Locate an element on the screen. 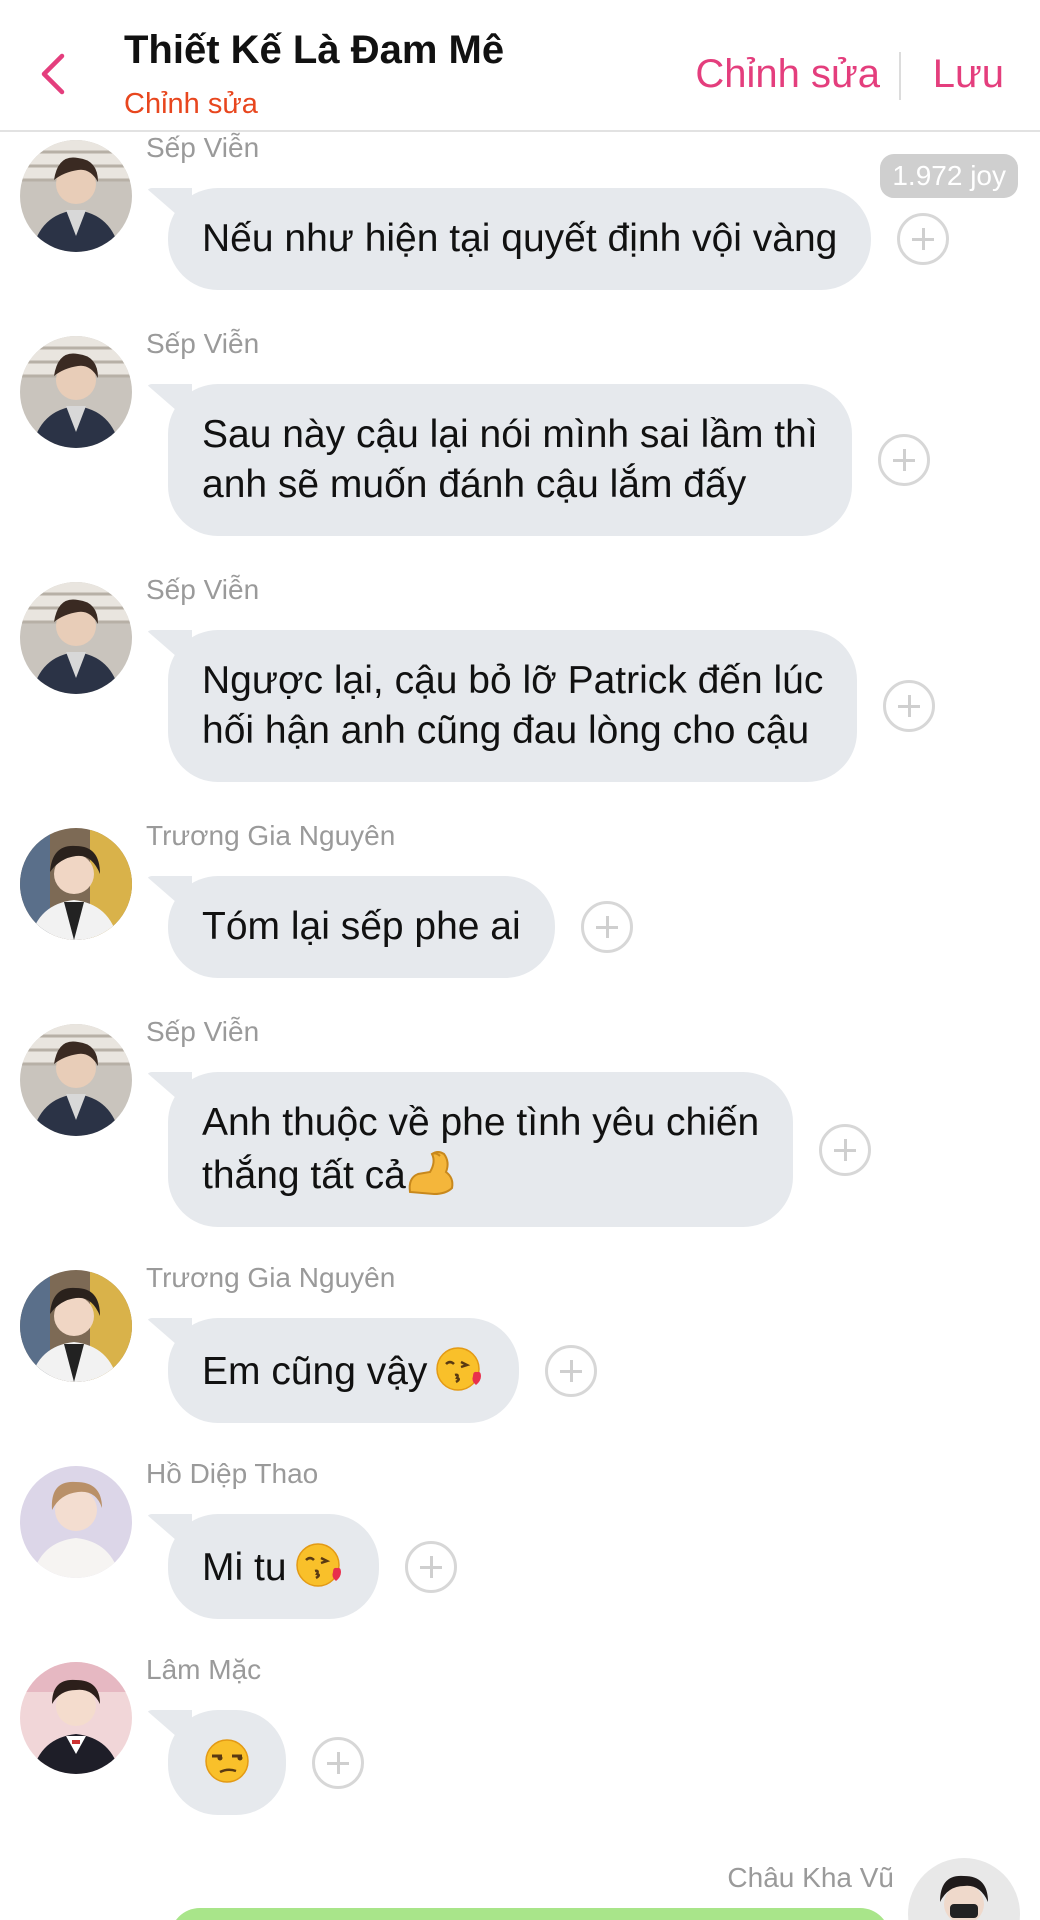 Image resolution: width=1040 pixels, height=1920 pixels. edit-button: Chỉnh sửa is located at coordinates (787, 74).